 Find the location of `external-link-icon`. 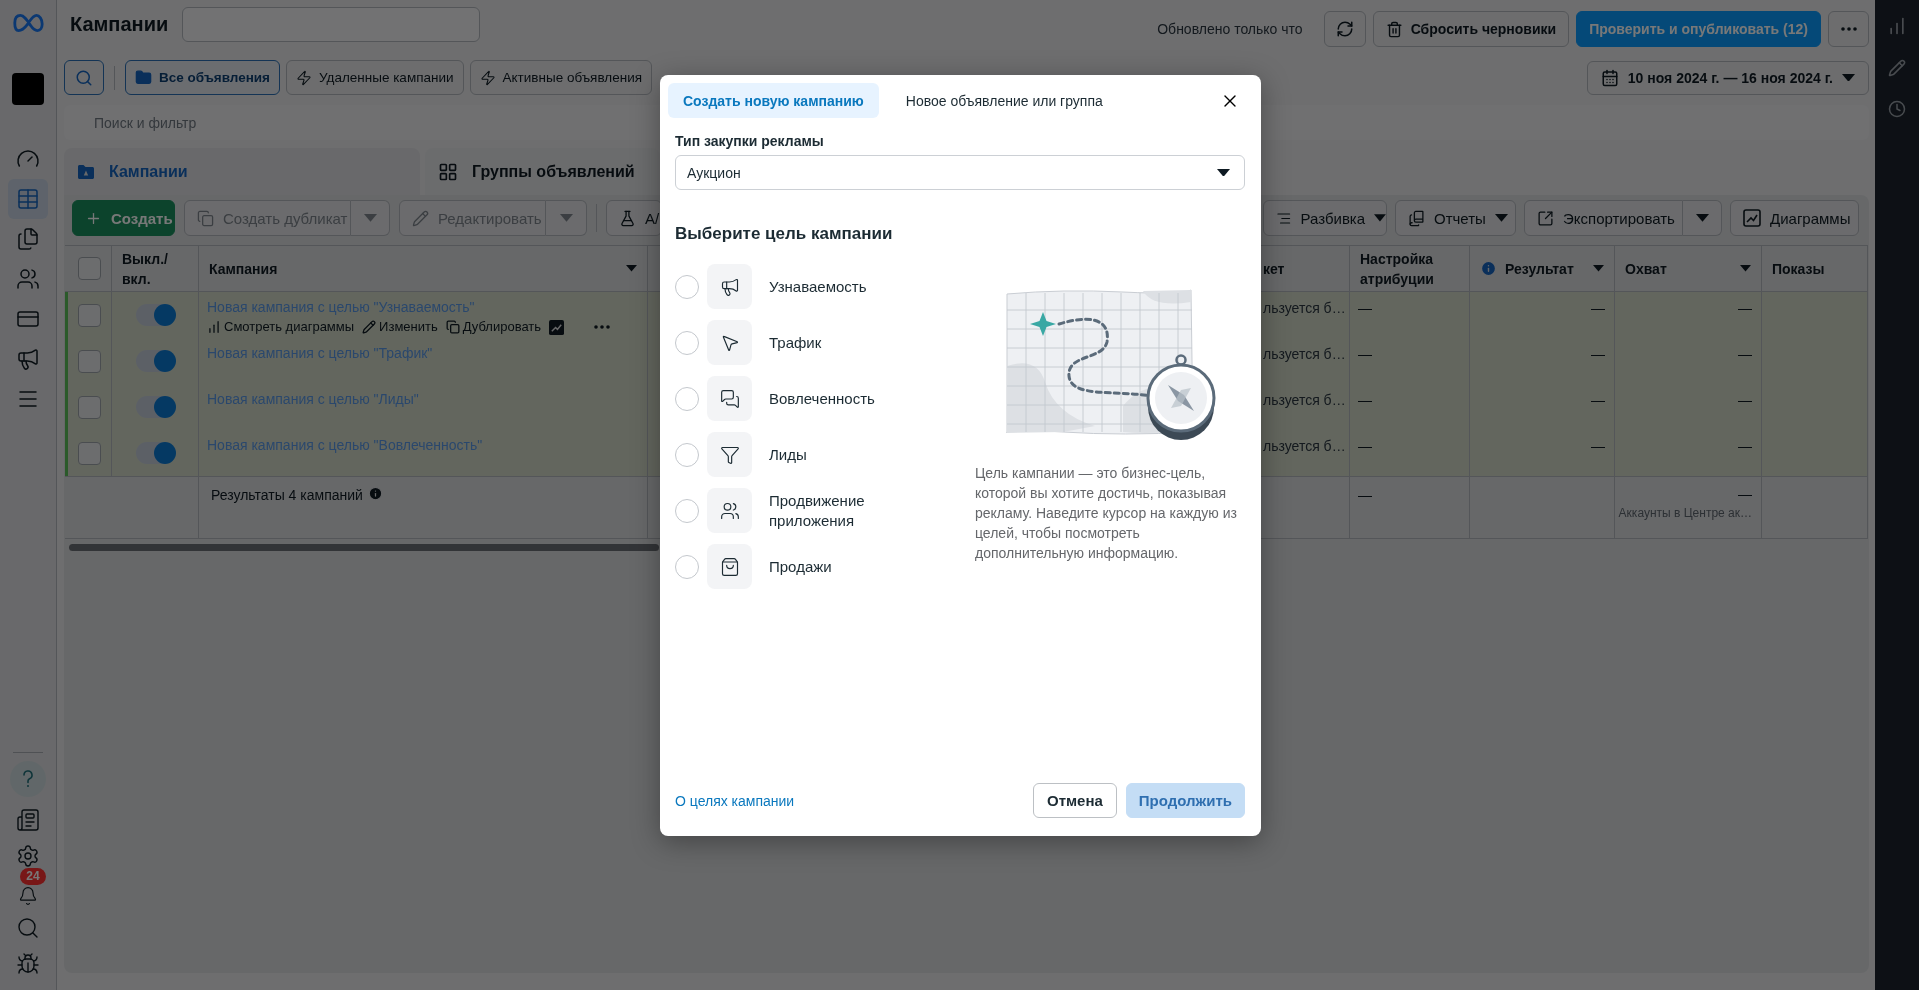

external-link-icon is located at coordinates (1545, 218).